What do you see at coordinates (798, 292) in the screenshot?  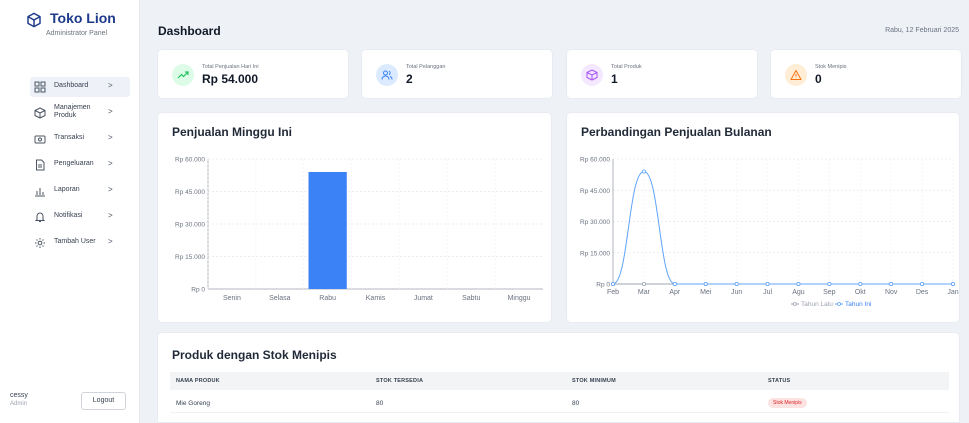 I see `x-tick-label: Agu` at bounding box center [798, 292].